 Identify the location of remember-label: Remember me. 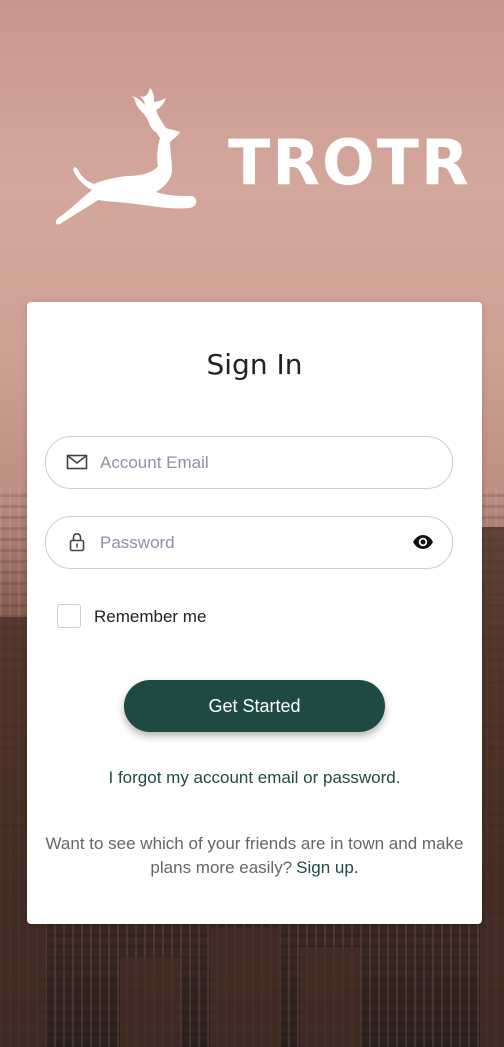
(150, 616).